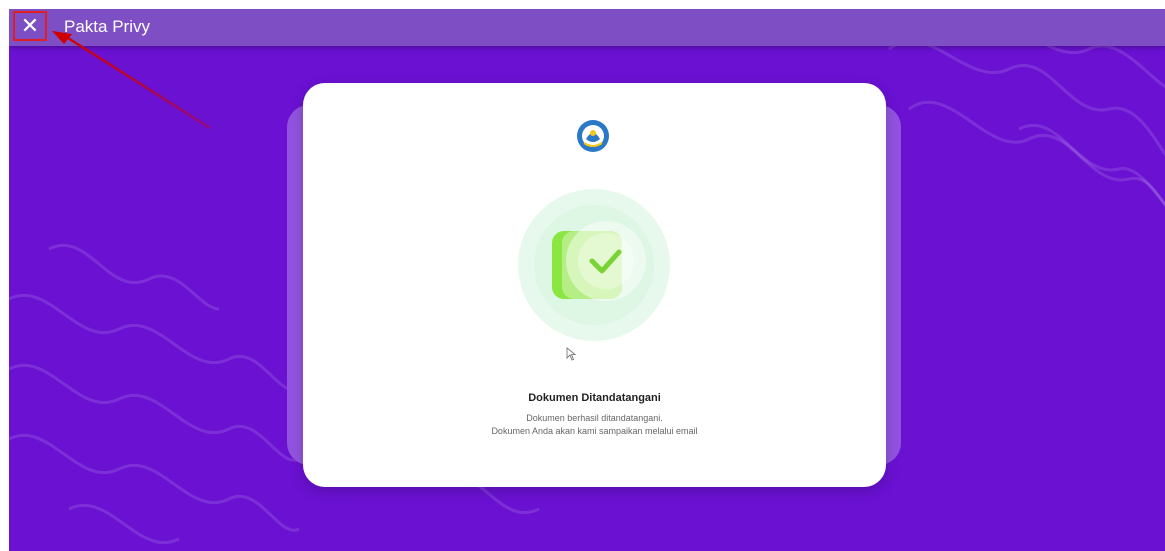  What do you see at coordinates (587, 27) in the screenshot?
I see `app-header: ✕ Pakta Privy` at bounding box center [587, 27].